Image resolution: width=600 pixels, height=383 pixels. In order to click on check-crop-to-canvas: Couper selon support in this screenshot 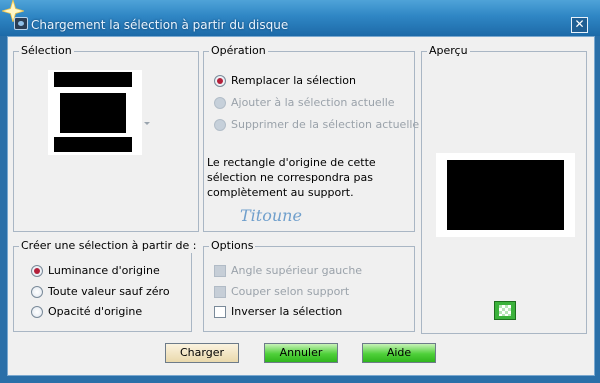, I will do `click(281, 291)`.